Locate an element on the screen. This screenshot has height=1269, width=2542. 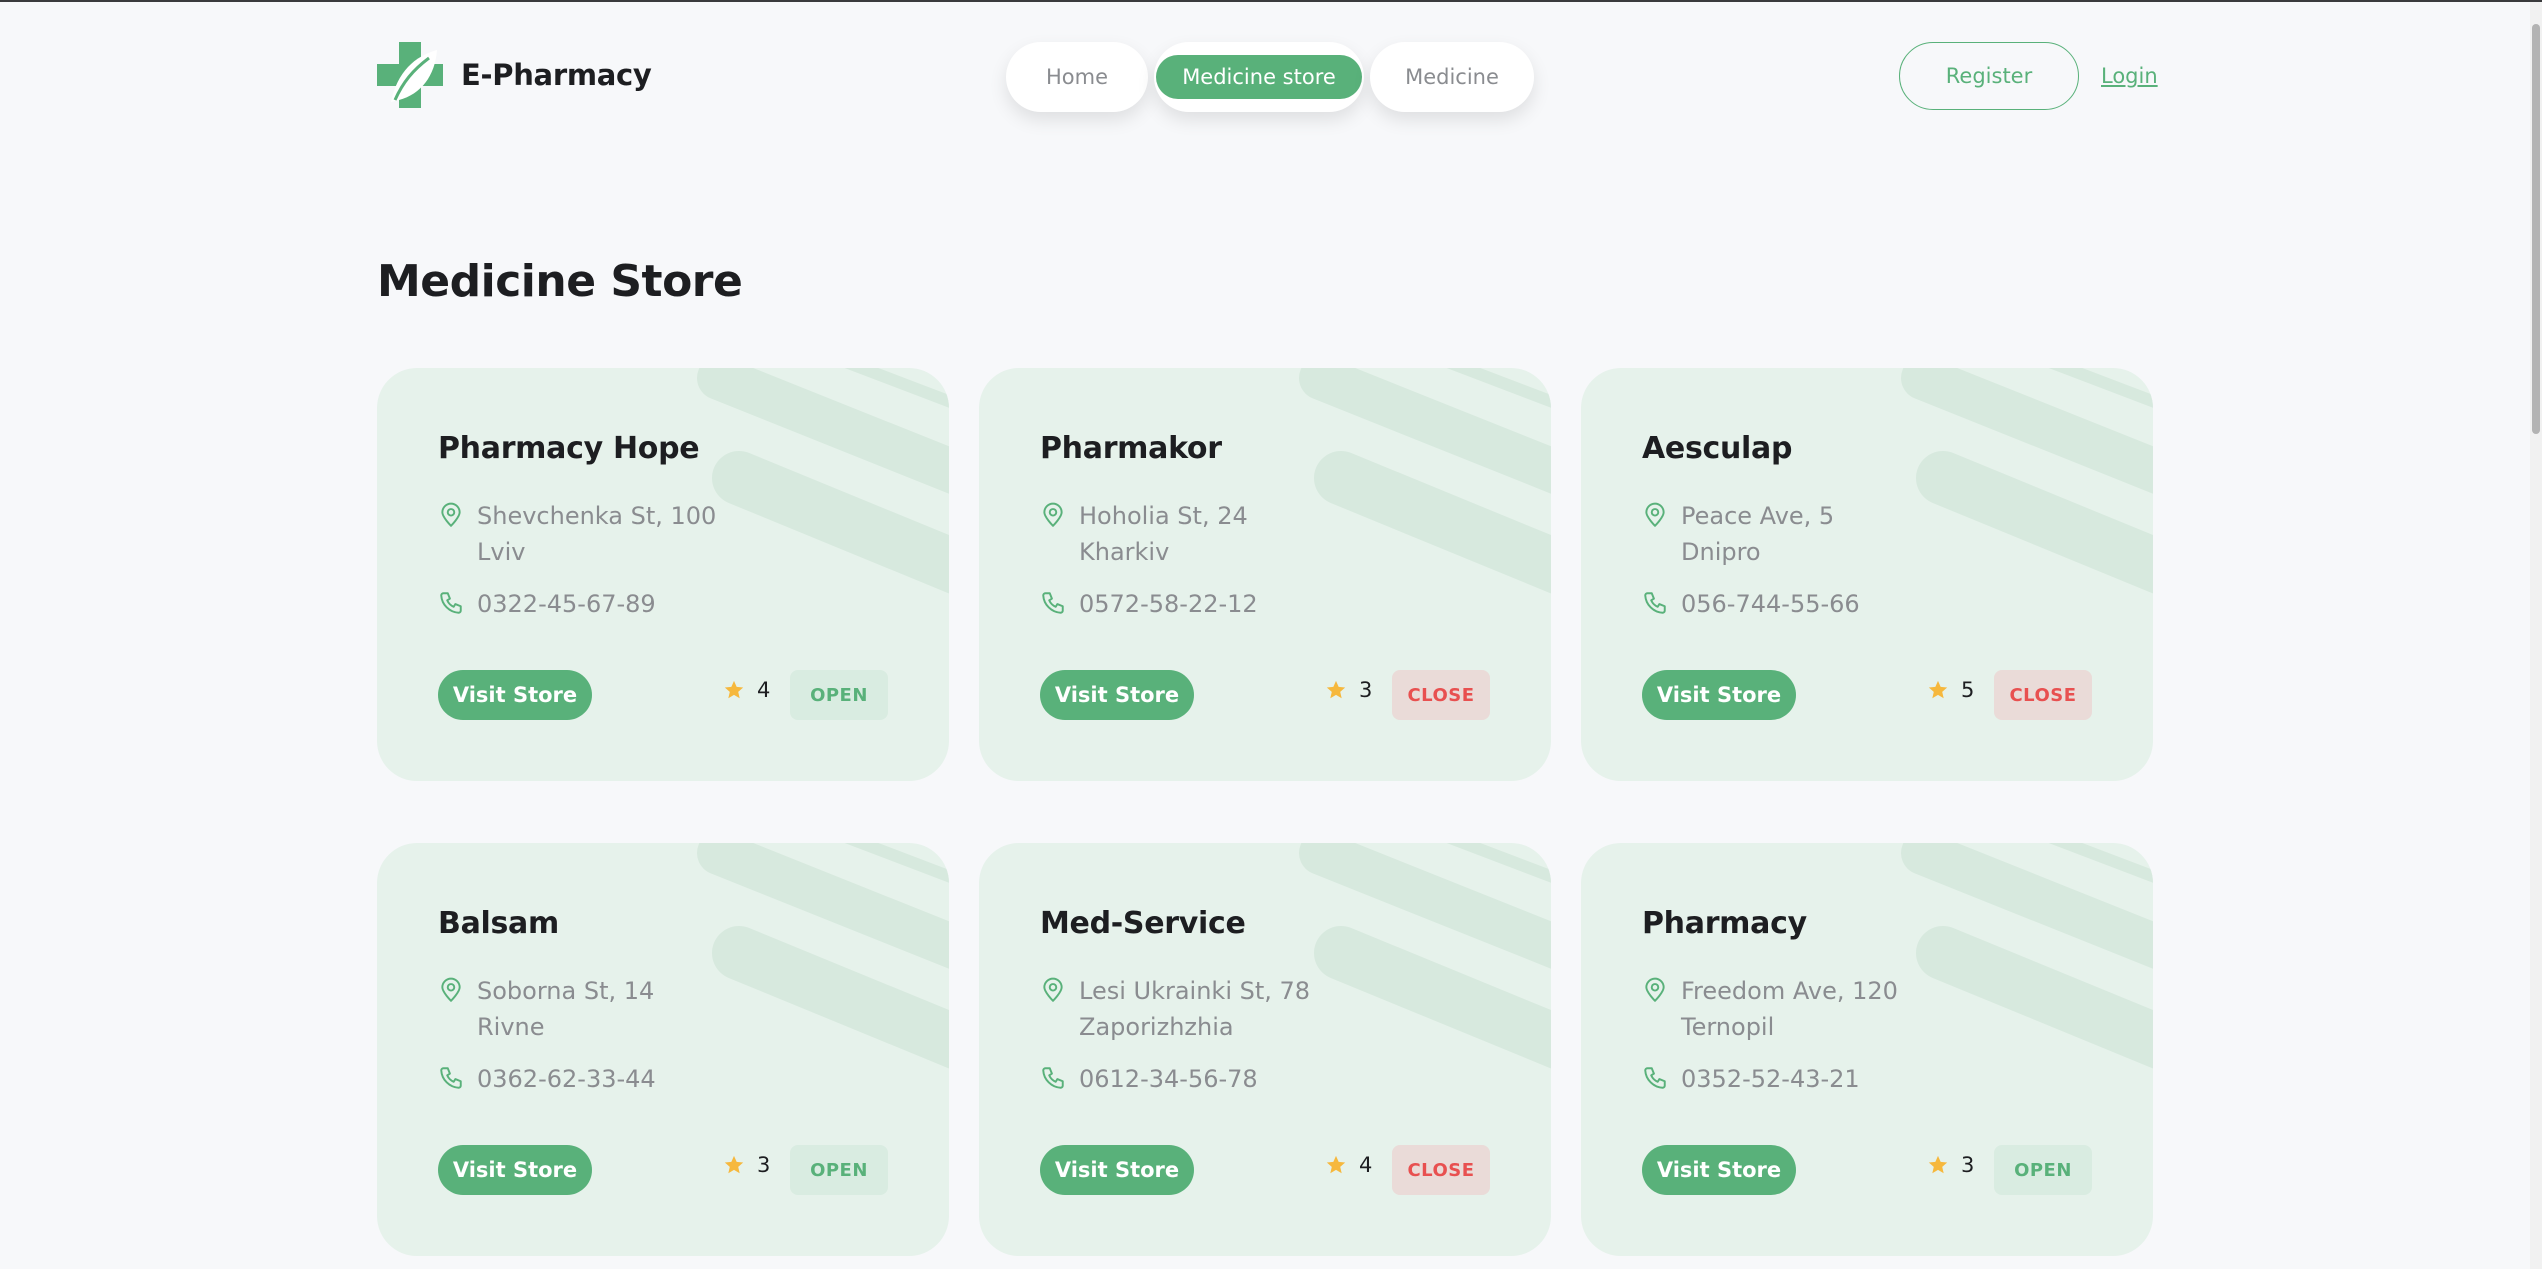
phone-text: 0322-45-67-89 is located at coordinates (566, 604).